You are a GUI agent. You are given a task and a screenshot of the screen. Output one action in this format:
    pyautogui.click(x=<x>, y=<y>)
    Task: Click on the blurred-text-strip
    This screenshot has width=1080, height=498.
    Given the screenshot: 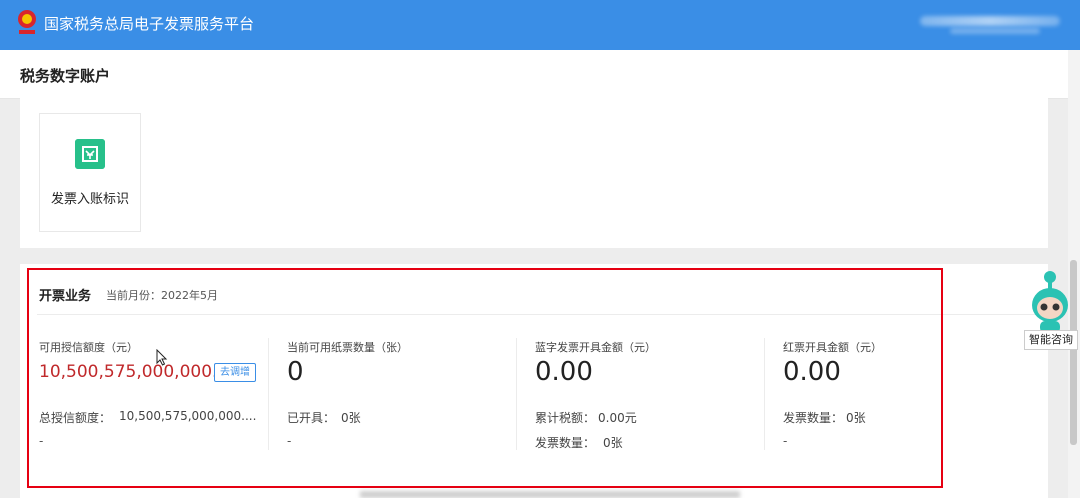 What is the action you would take?
    pyautogui.click(x=550, y=494)
    